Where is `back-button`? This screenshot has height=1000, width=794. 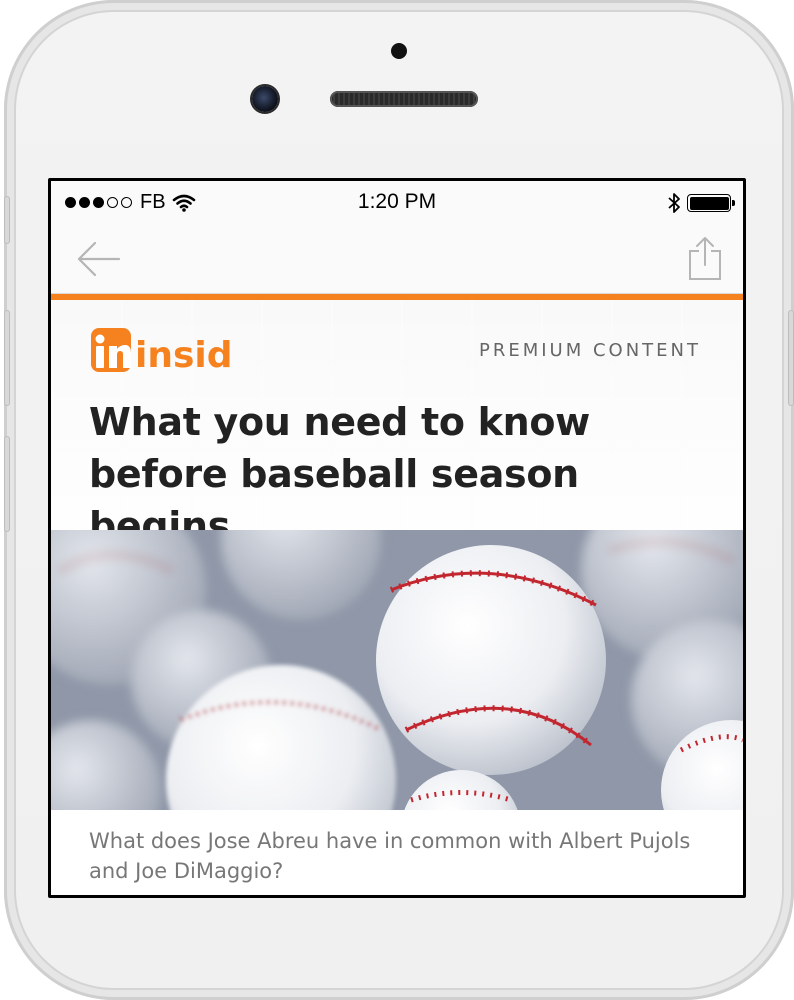
back-button is located at coordinates (99, 259).